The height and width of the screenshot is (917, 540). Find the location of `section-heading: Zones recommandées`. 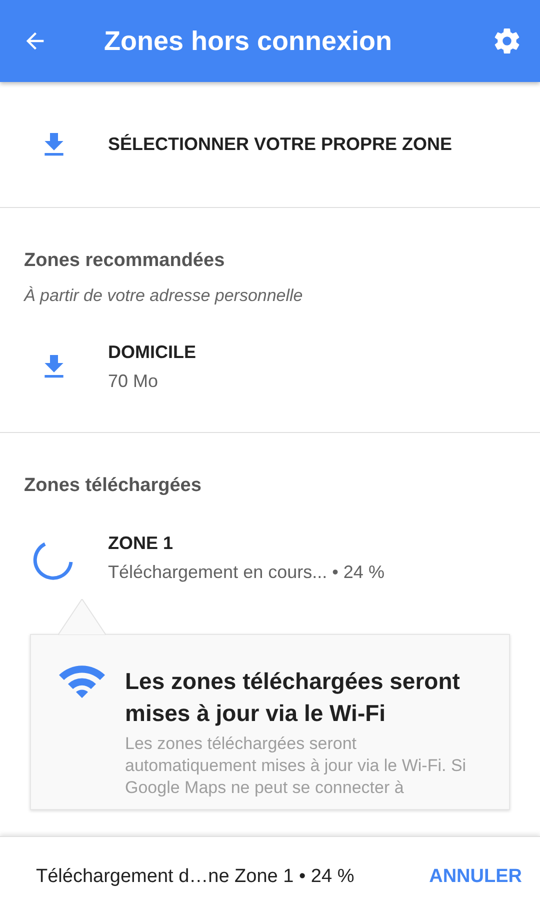

section-heading: Zones recommandées is located at coordinates (125, 261).